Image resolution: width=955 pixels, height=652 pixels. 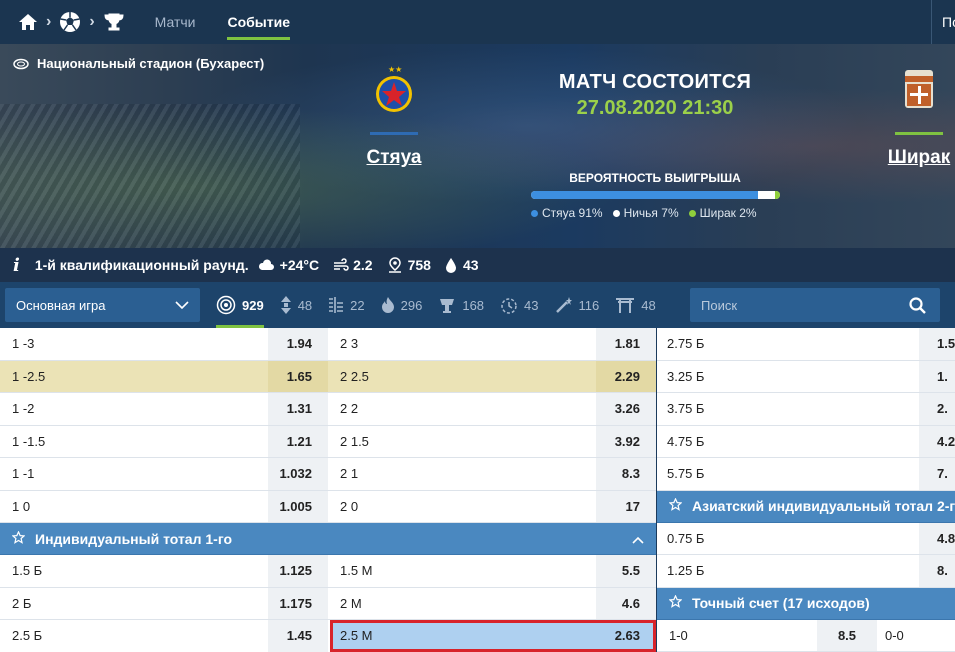 What do you see at coordinates (463, 636) in the screenshot?
I see `outcome-label: 2.5 М` at bounding box center [463, 636].